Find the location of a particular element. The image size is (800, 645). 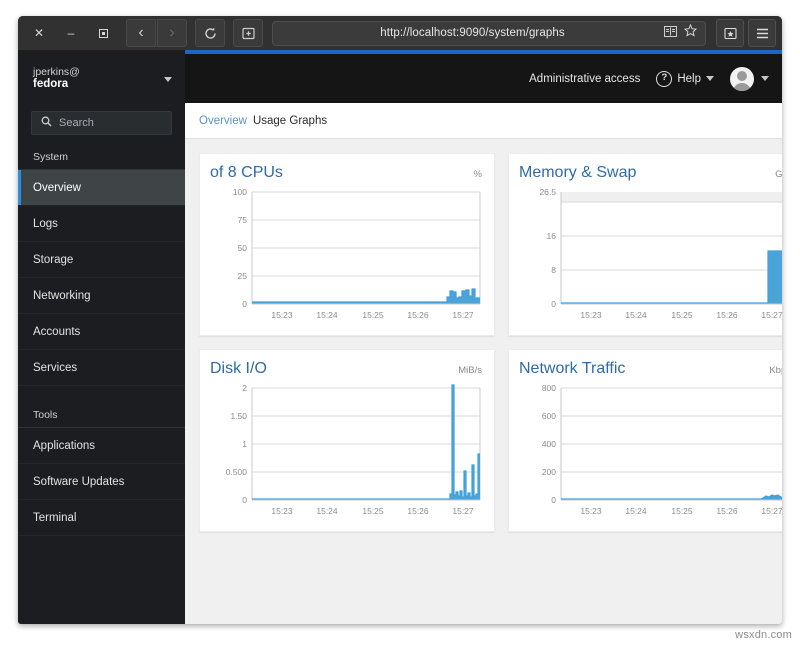

window-controls: ✕ – is located at coordinates (71, 33).